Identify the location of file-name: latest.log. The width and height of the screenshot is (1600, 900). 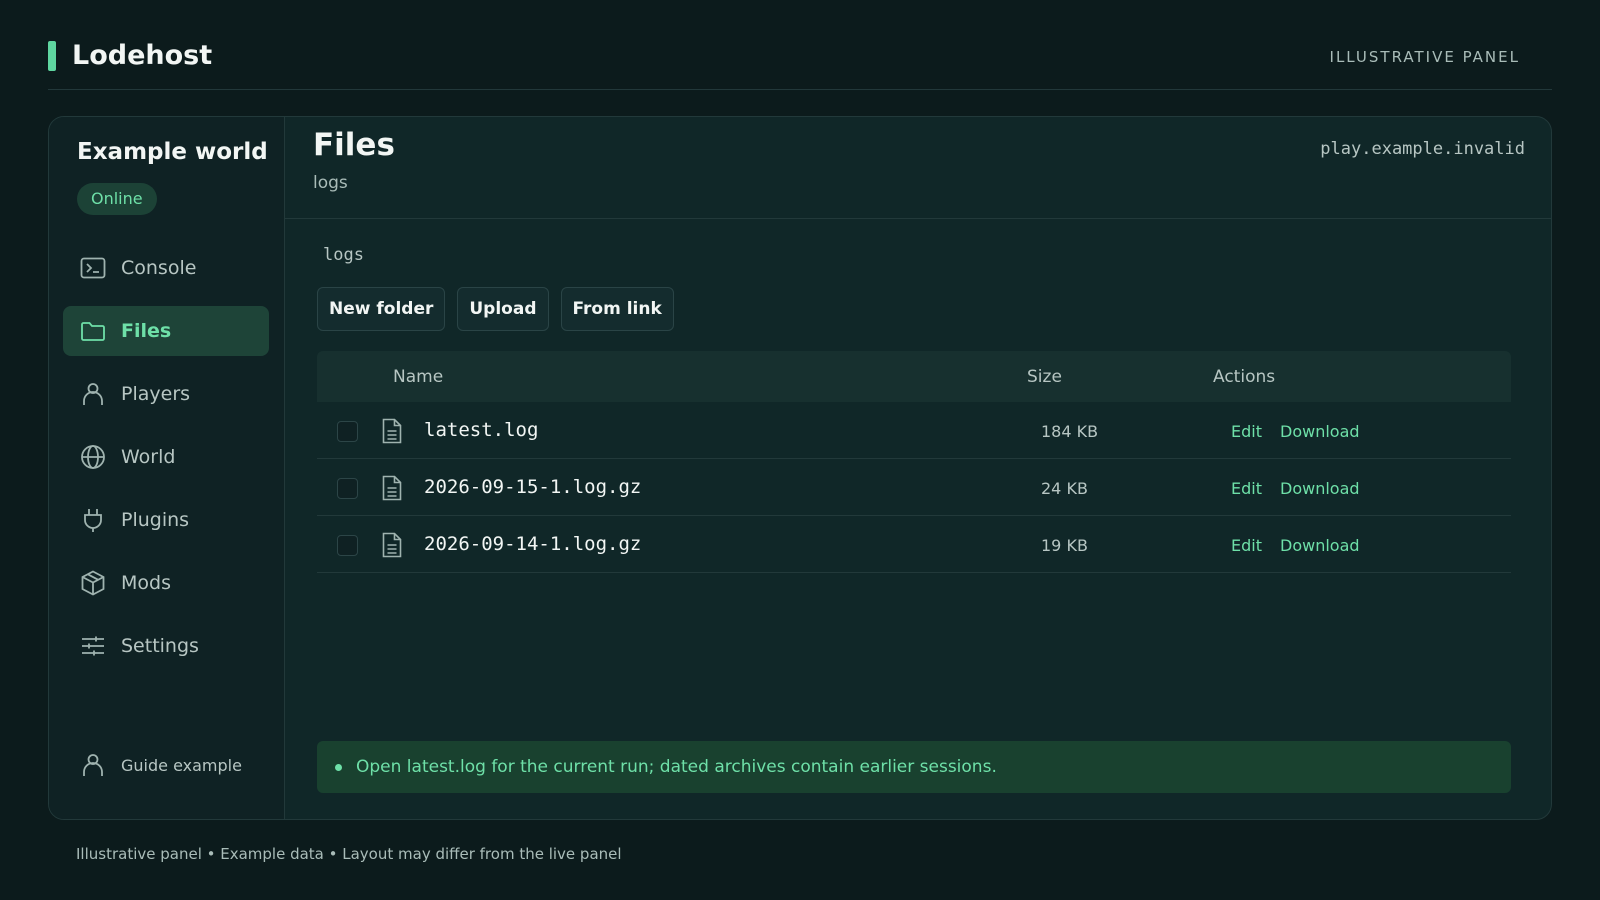
(481, 430).